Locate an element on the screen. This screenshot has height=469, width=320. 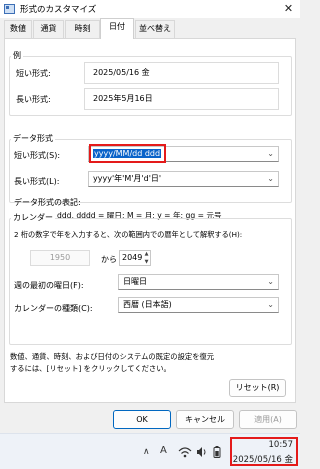
first-day-label: 週の最初の曜日(F): is located at coordinates (49, 285).